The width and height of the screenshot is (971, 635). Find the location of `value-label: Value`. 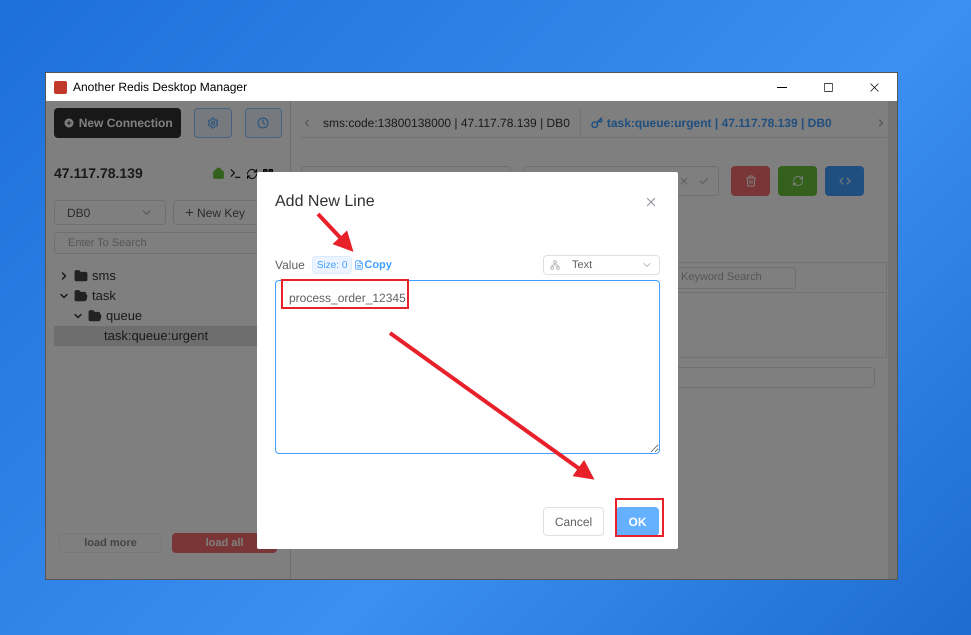

value-label: Value is located at coordinates (290, 265).